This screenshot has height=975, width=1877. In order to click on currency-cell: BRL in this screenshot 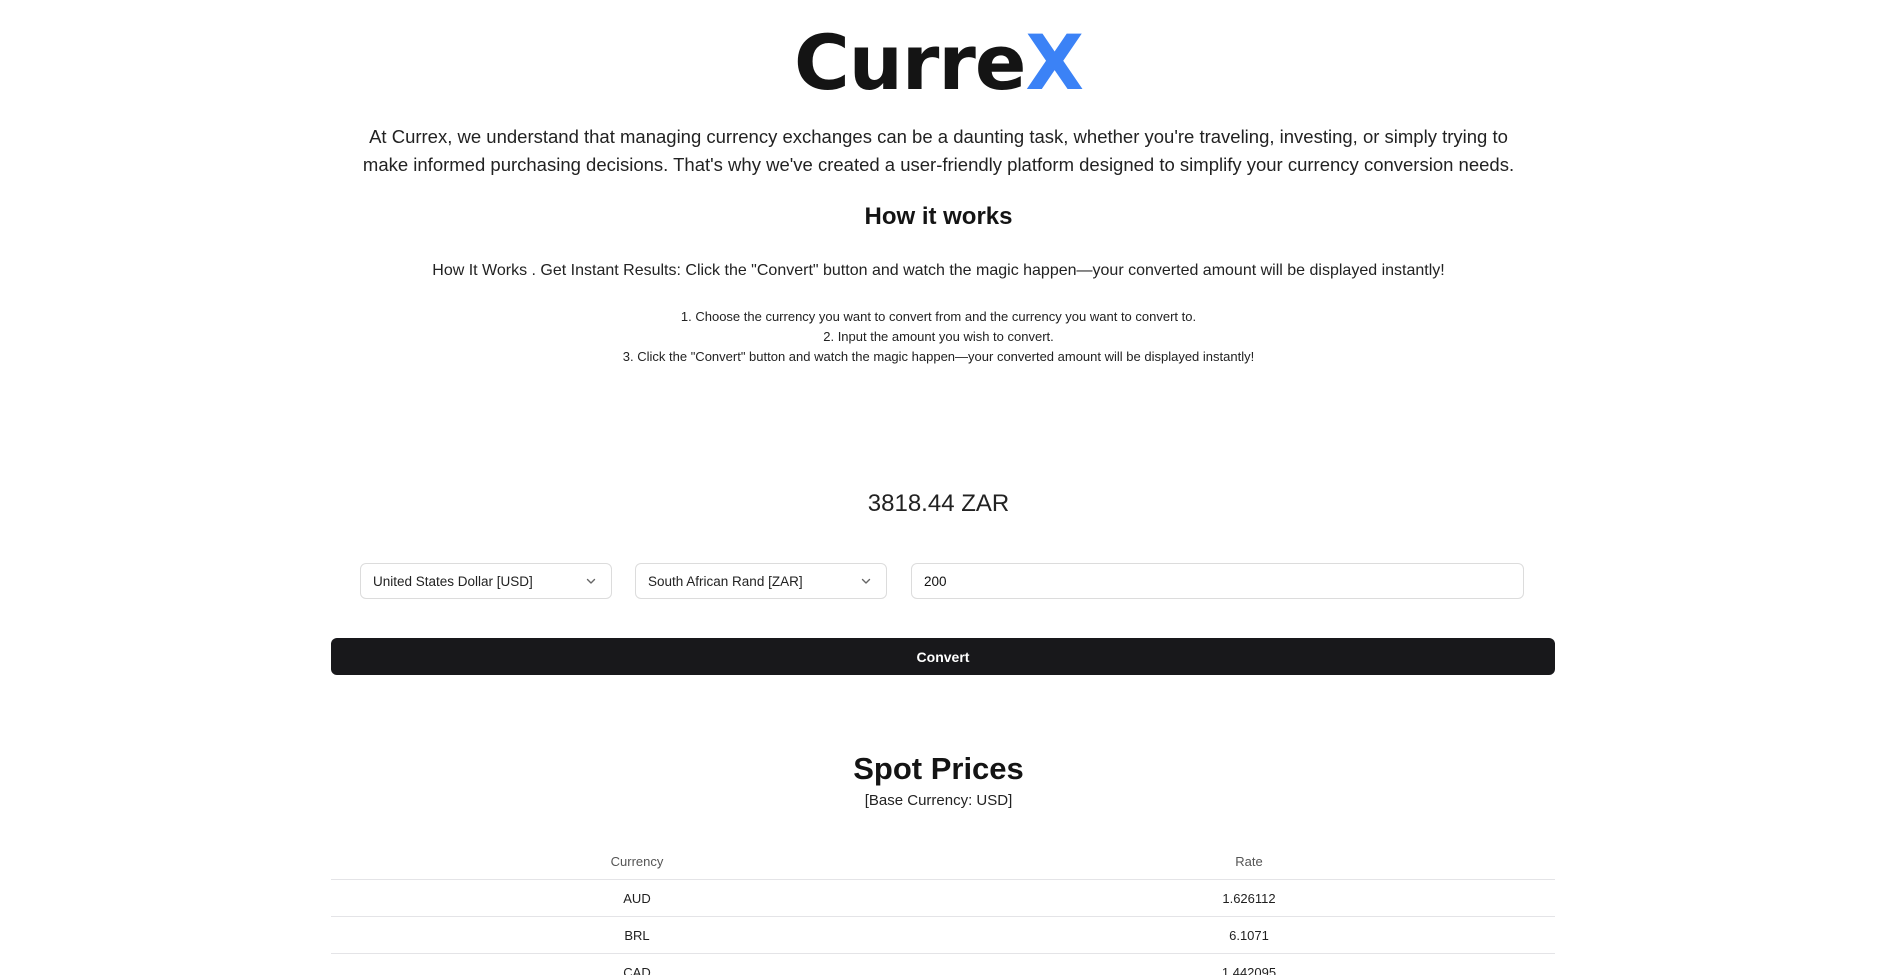, I will do `click(637, 935)`.